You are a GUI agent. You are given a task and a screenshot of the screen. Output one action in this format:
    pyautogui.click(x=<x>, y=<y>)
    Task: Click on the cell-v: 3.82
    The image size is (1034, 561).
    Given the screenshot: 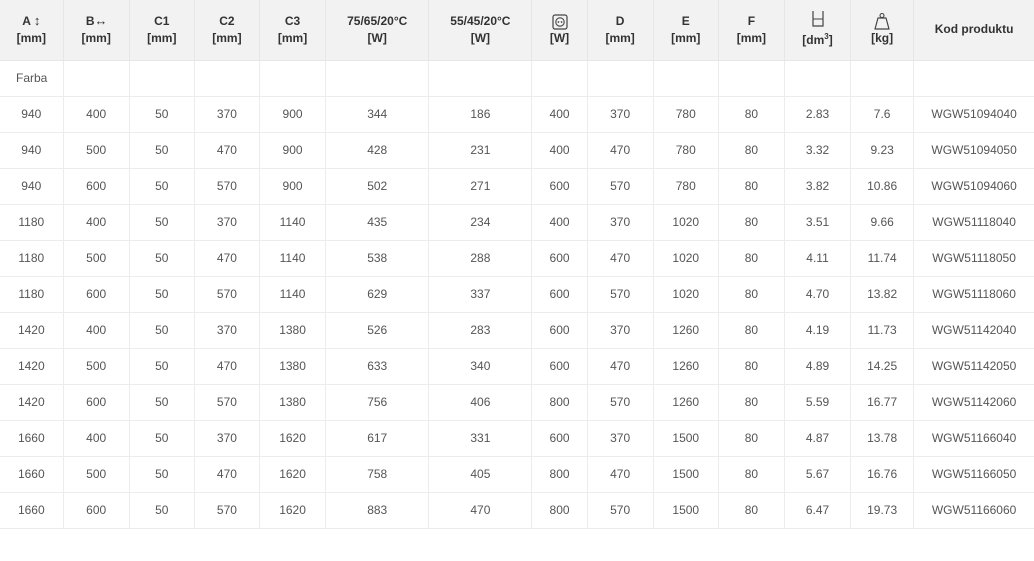 What is the action you would take?
    pyautogui.click(x=818, y=186)
    